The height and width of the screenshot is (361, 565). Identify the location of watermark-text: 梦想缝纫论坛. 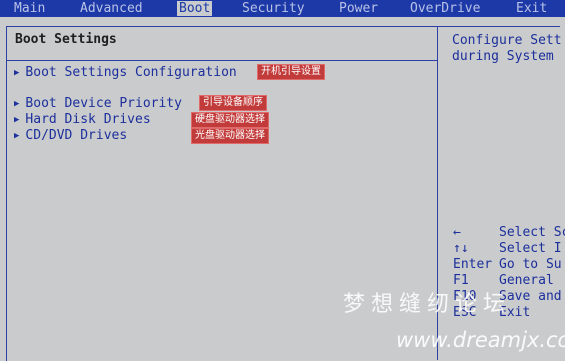
(427, 304).